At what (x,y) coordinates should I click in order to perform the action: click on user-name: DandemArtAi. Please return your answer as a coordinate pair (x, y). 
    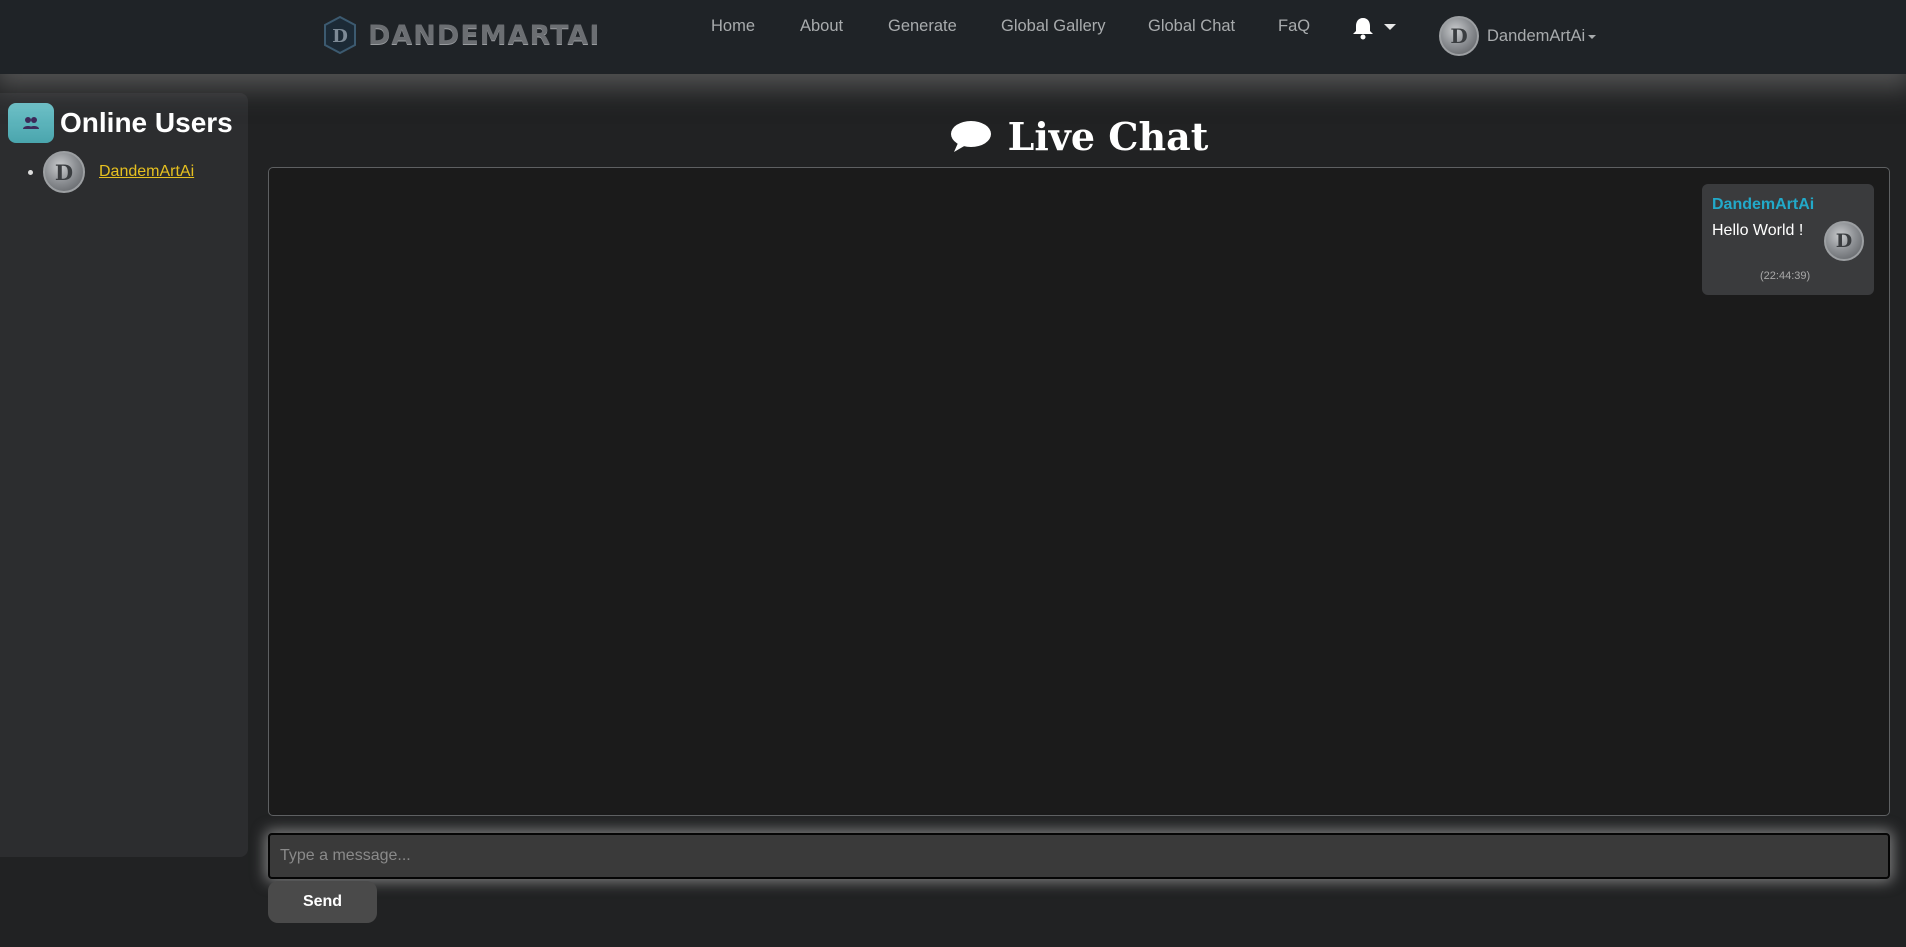
    Looking at the image, I should click on (1536, 35).